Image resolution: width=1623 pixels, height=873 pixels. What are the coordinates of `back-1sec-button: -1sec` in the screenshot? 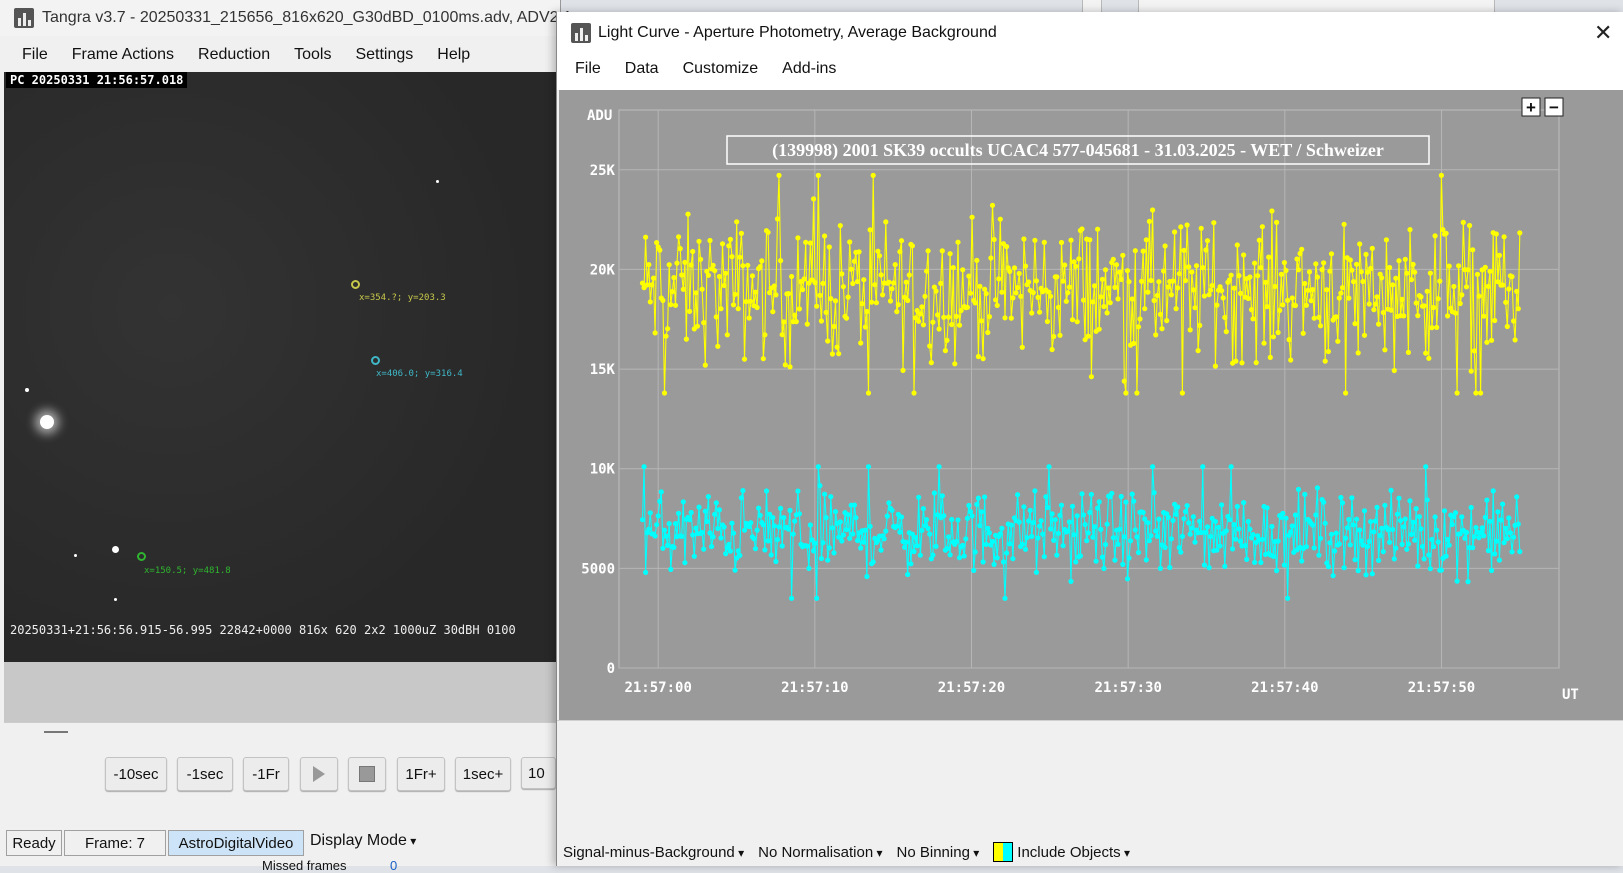 It's located at (205, 774).